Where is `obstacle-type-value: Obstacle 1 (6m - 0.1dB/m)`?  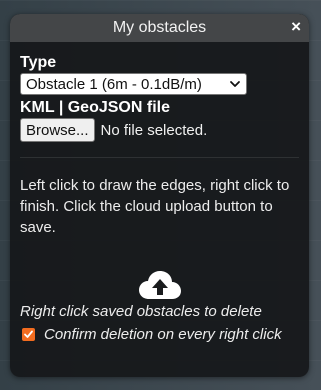 obstacle-type-value: Obstacle 1 (6m - 0.1dB/m) is located at coordinates (114, 84).